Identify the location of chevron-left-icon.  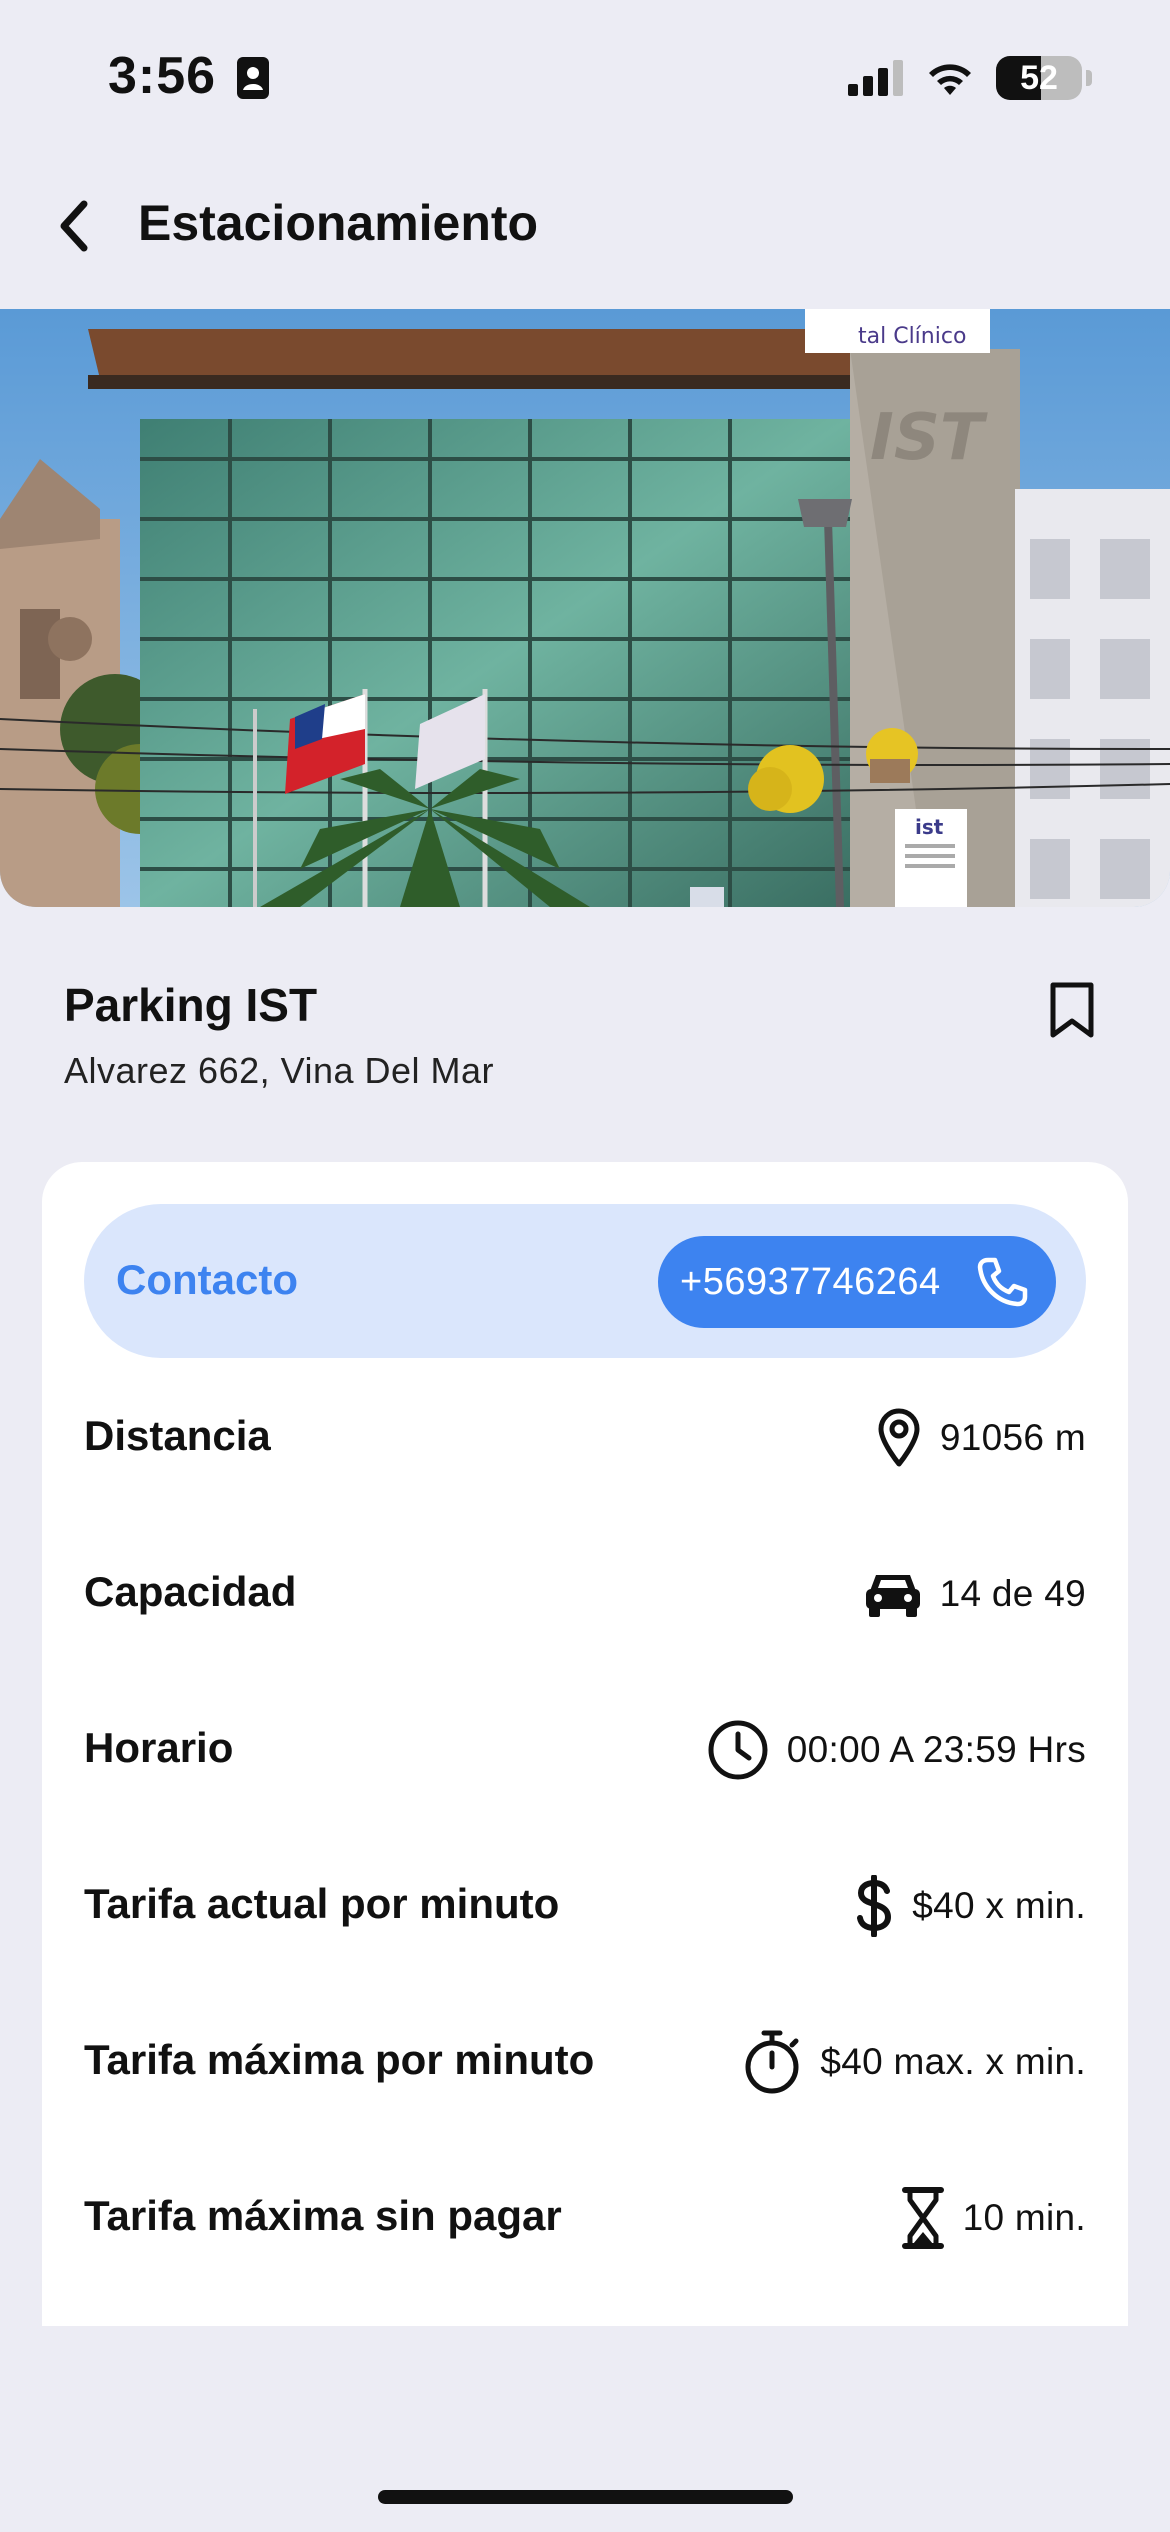
(74, 226).